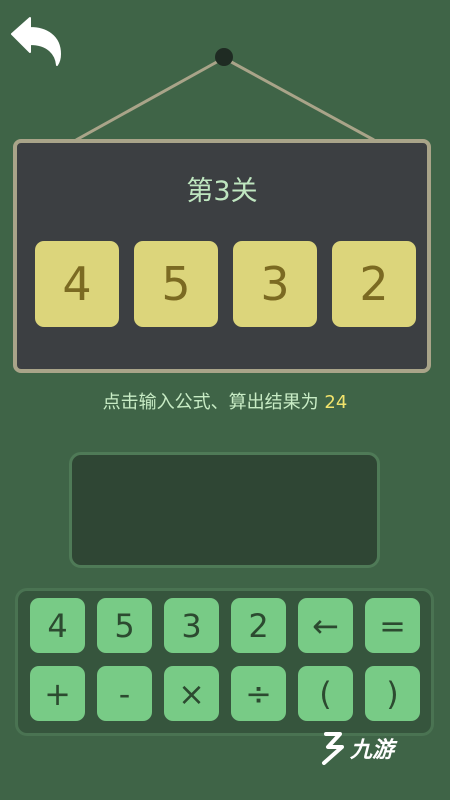 The width and height of the screenshot is (450, 800). What do you see at coordinates (124, 625) in the screenshot?
I see `key-5: 5` at bounding box center [124, 625].